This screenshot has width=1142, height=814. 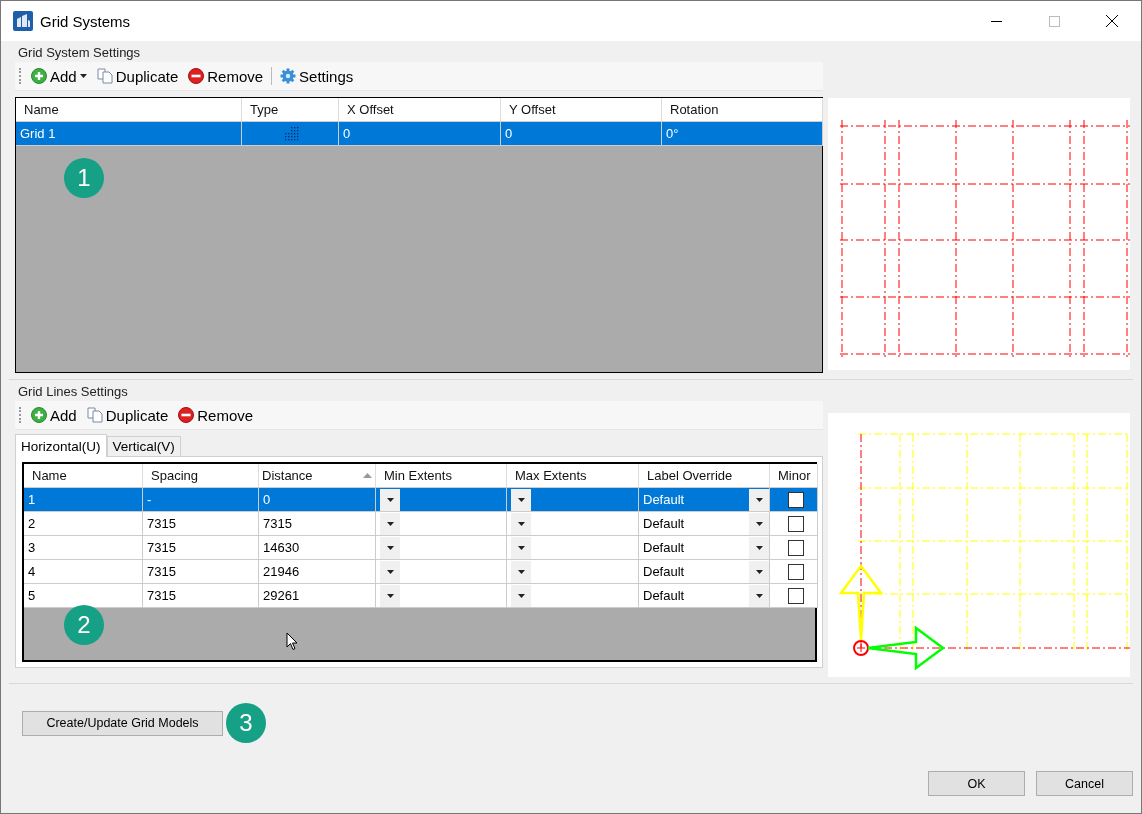 I want to click on column-header: X Offset, so click(x=420, y=110).